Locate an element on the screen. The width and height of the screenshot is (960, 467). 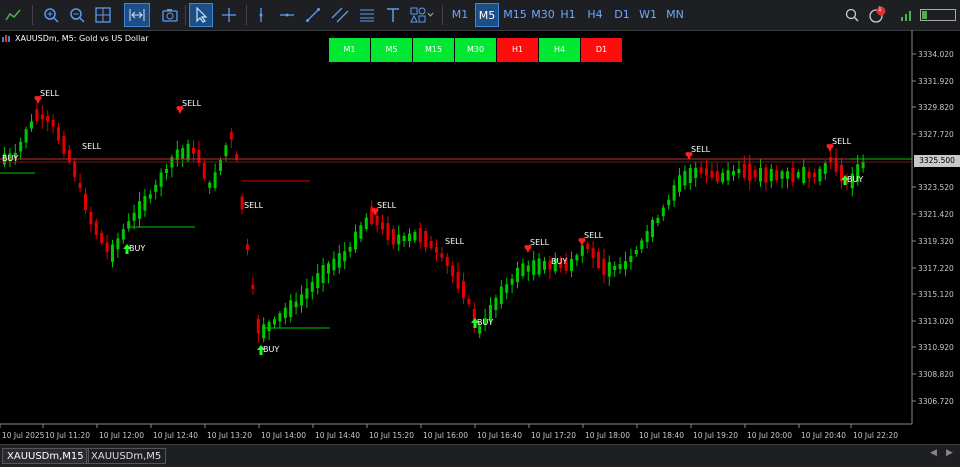
price-axis-label: 3310.920 is located at coordinates (936, 347).